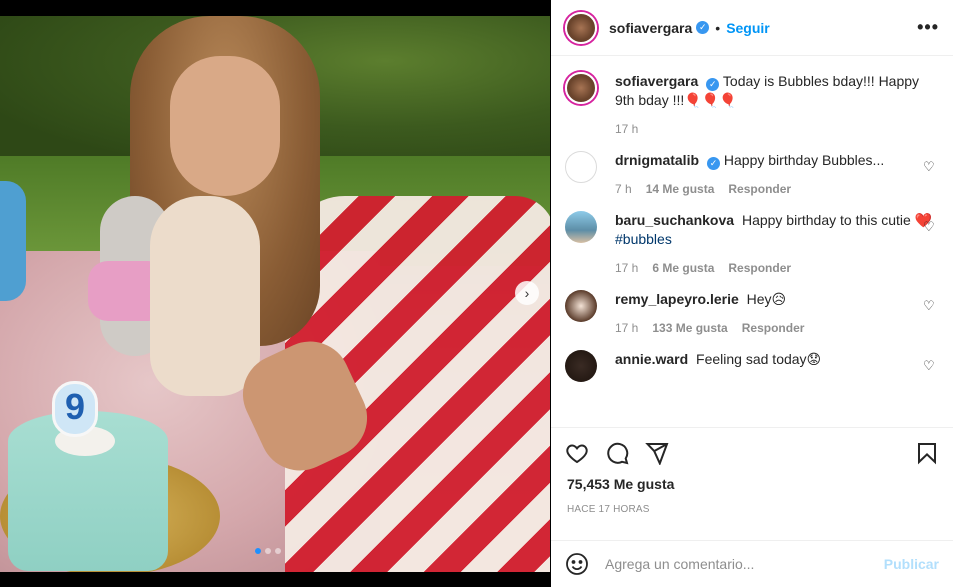 This screenshot has width=953, height=587. What do you see at coordinates (617, 453) in the screenshot?
I see `comment-icon` at bounding box center [617, 453].